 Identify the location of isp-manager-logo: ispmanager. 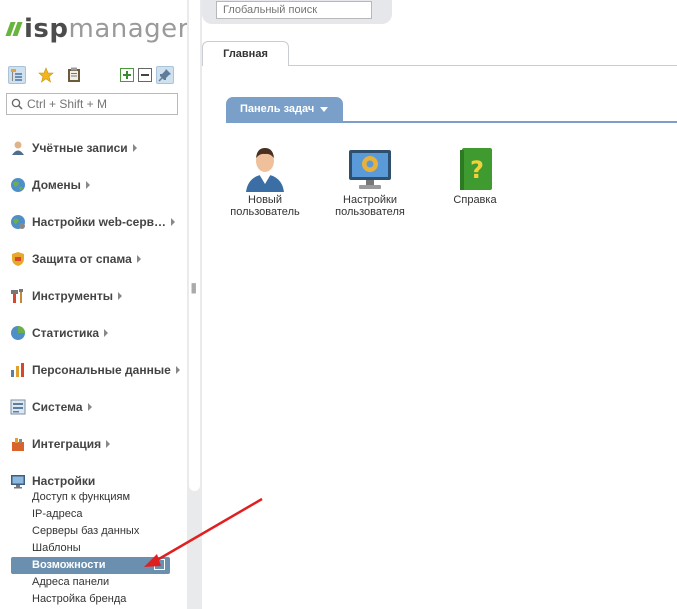
(97, 29).